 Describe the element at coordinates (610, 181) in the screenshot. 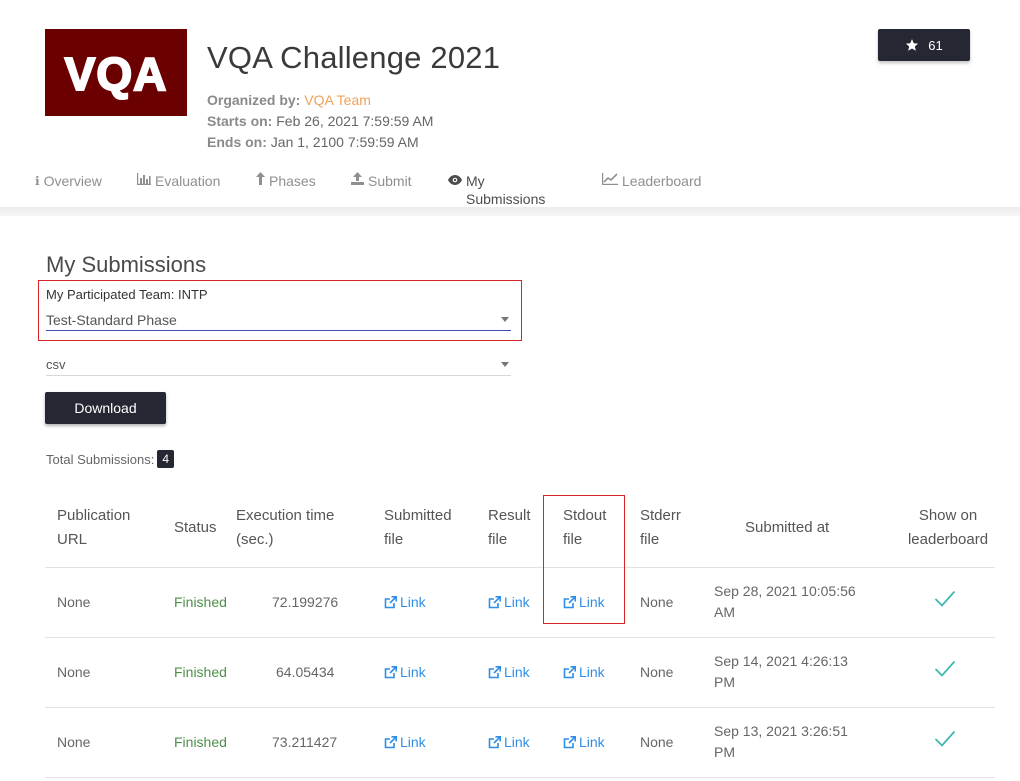

I see `line-chart-icon` at that location.